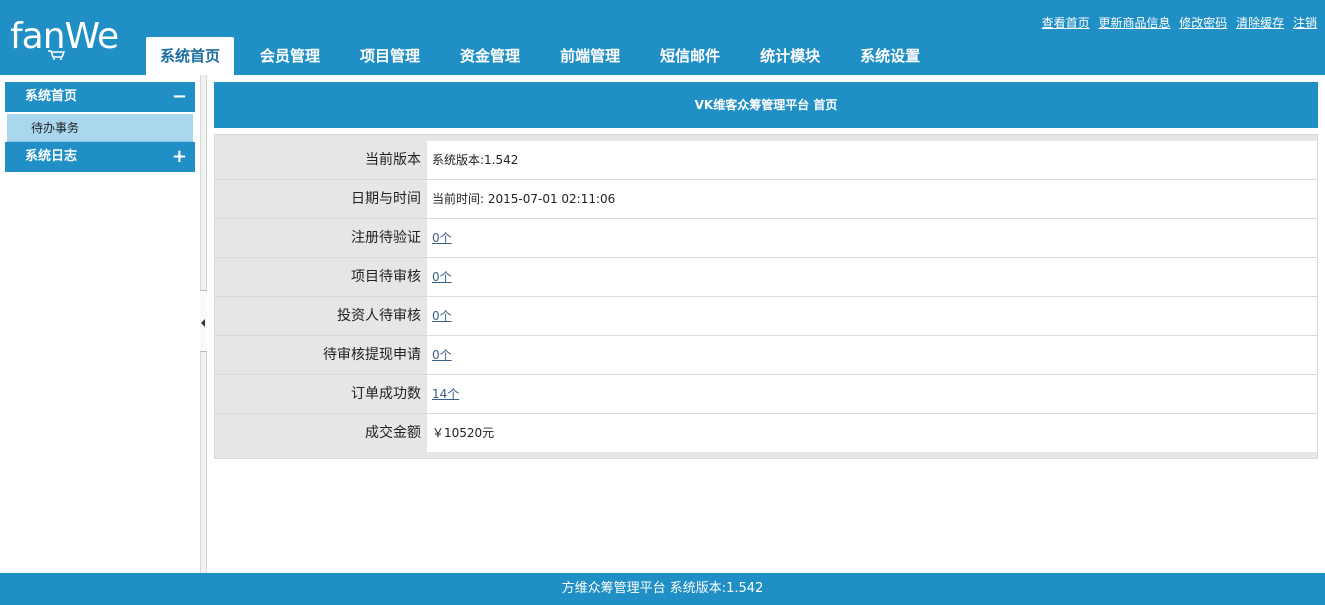 The height and width of the screenshot is (605, 1325). I want to click on row-value: ￥10520元, so click(872, 433).